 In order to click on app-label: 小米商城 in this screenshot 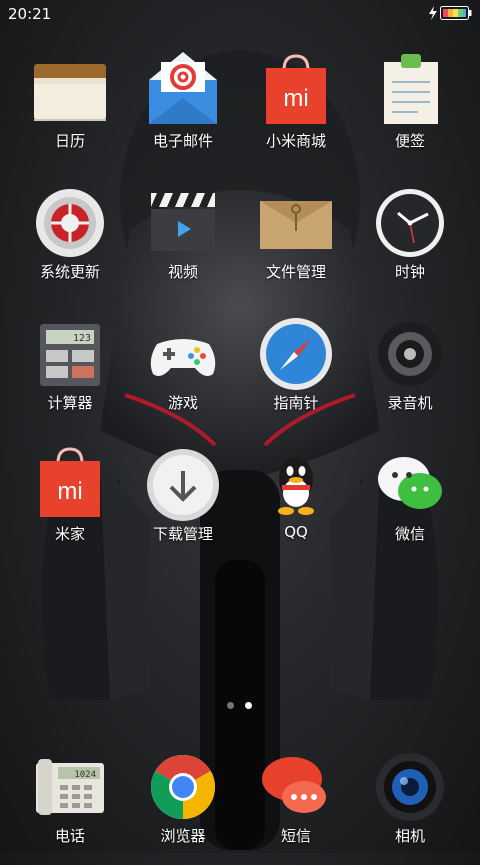, I will do `click(295, 141)`.